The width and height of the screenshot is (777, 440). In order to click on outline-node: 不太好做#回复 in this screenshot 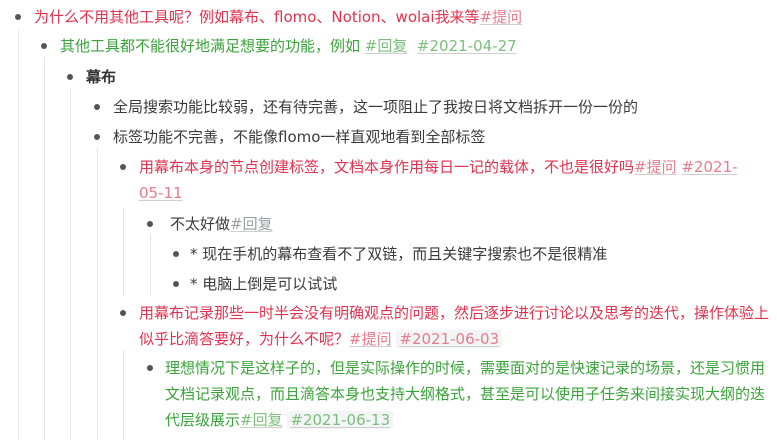, I will do `click(221, 224)`.